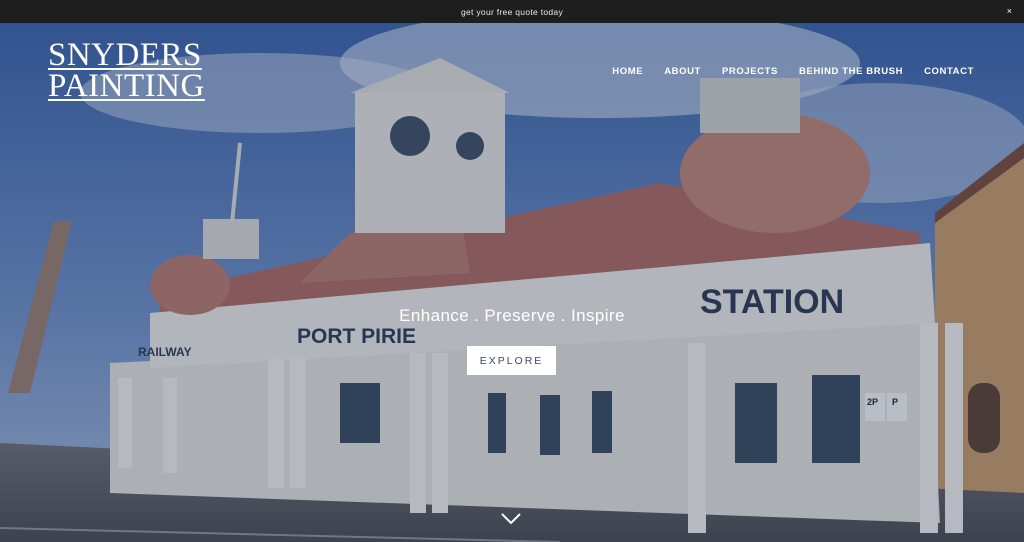  Describe the element at coordinates (627, 71) in the screenshot. I see `nav-home: HOME` at that location.